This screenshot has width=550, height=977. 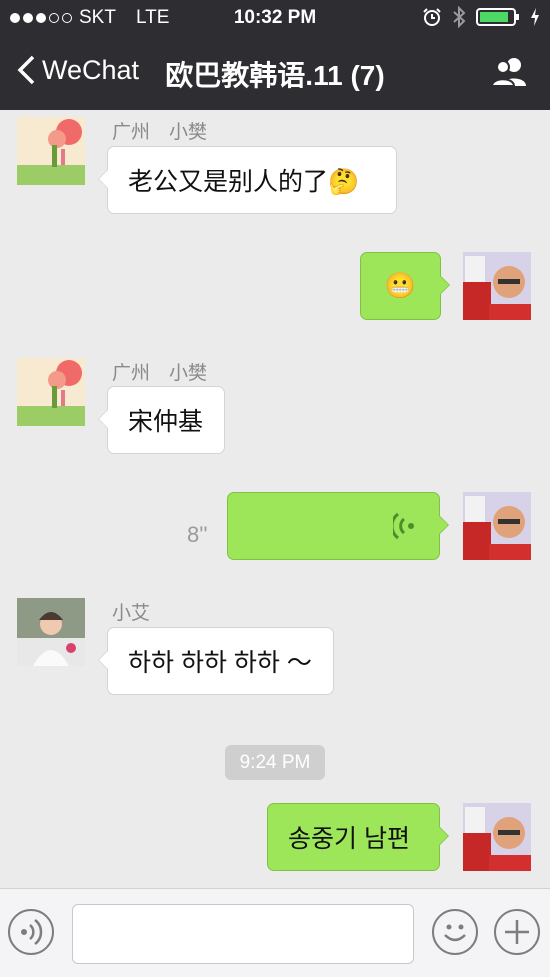 I want to click on message-bubble: 宋仲基, so click(x=161, y=420).